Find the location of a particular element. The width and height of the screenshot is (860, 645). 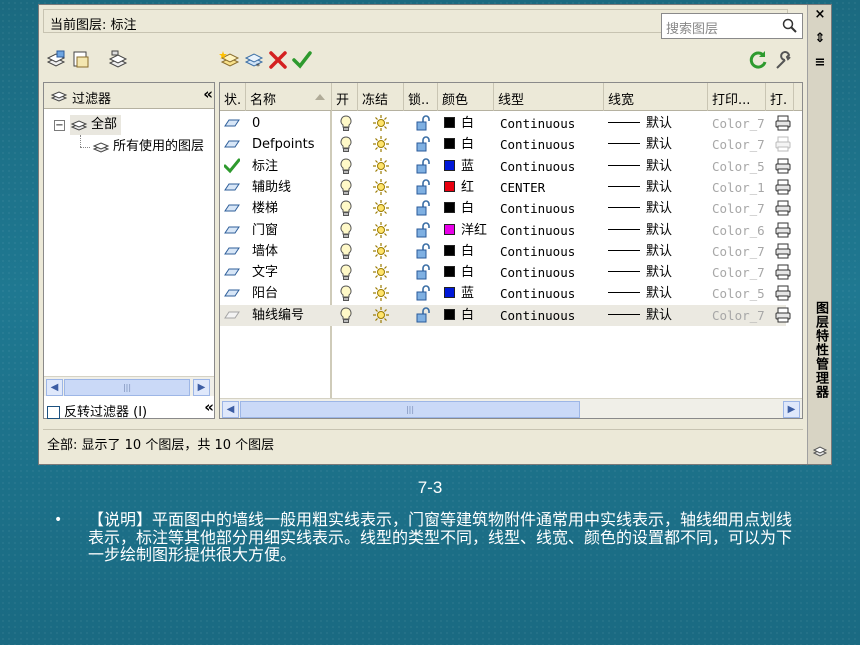

delete-layer-icon is located at coordinates (278, 60).